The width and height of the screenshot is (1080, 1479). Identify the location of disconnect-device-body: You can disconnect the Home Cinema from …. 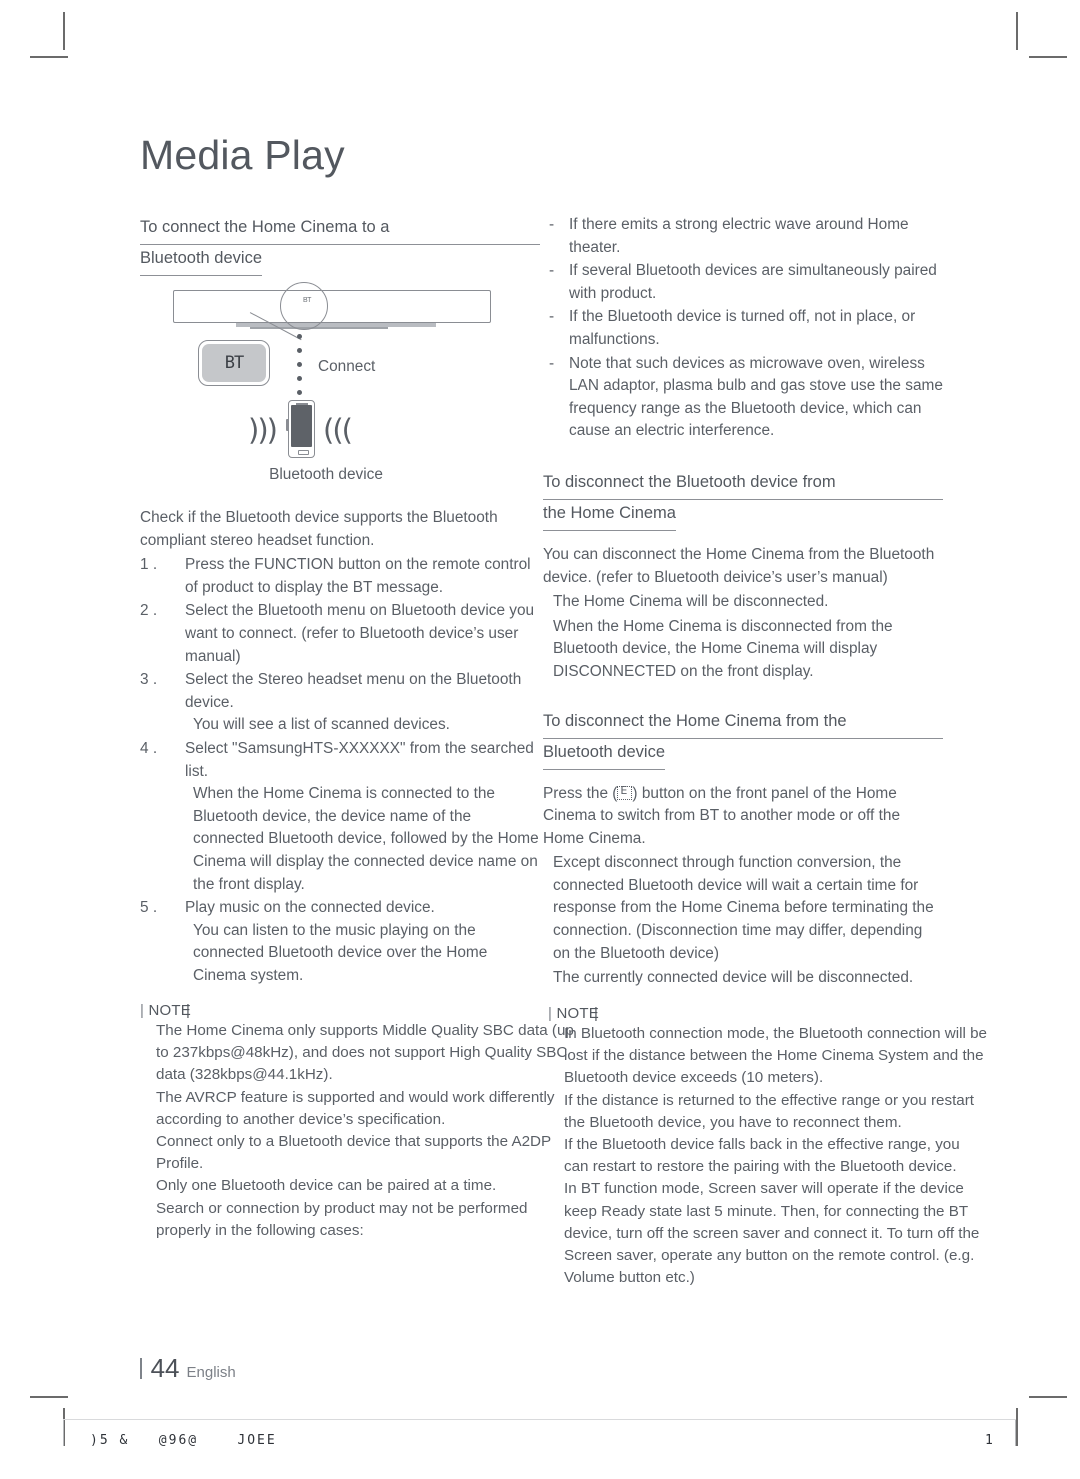
(739, 565).